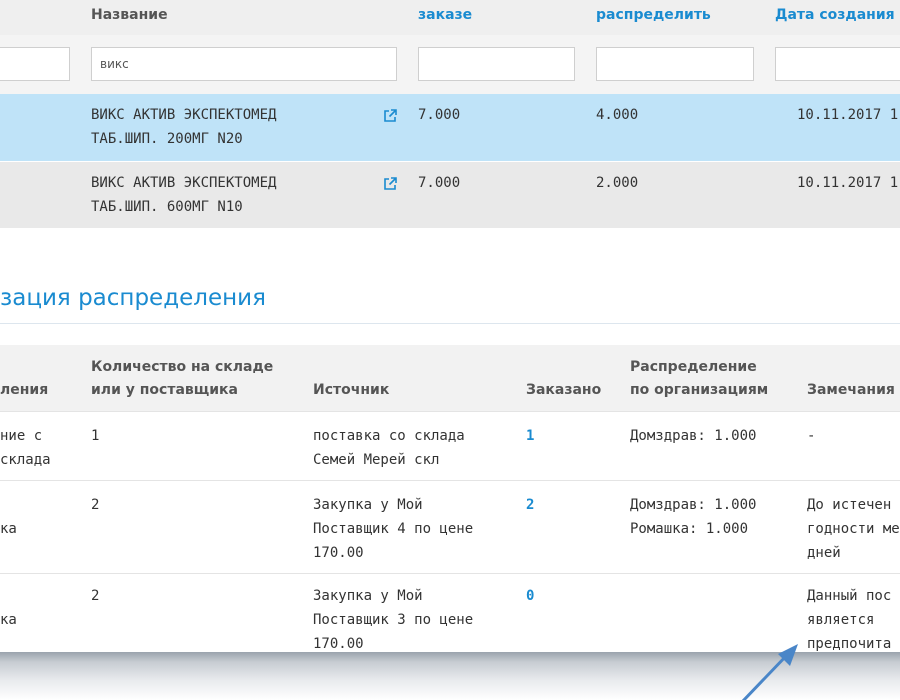 The height and width of the screenshot is (700, 900). Describe the element at coordinates (445, 15) in the screenshot. I see `column-header-ordered: заказе` at that location.